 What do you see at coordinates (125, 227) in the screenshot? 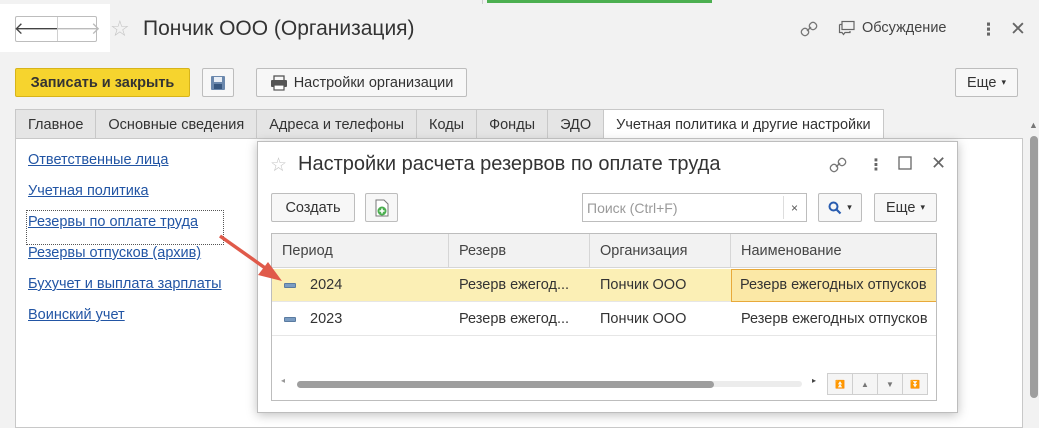
I see `settings-link-2: Резервы по оплате труда` at bounding box center [125, 227].